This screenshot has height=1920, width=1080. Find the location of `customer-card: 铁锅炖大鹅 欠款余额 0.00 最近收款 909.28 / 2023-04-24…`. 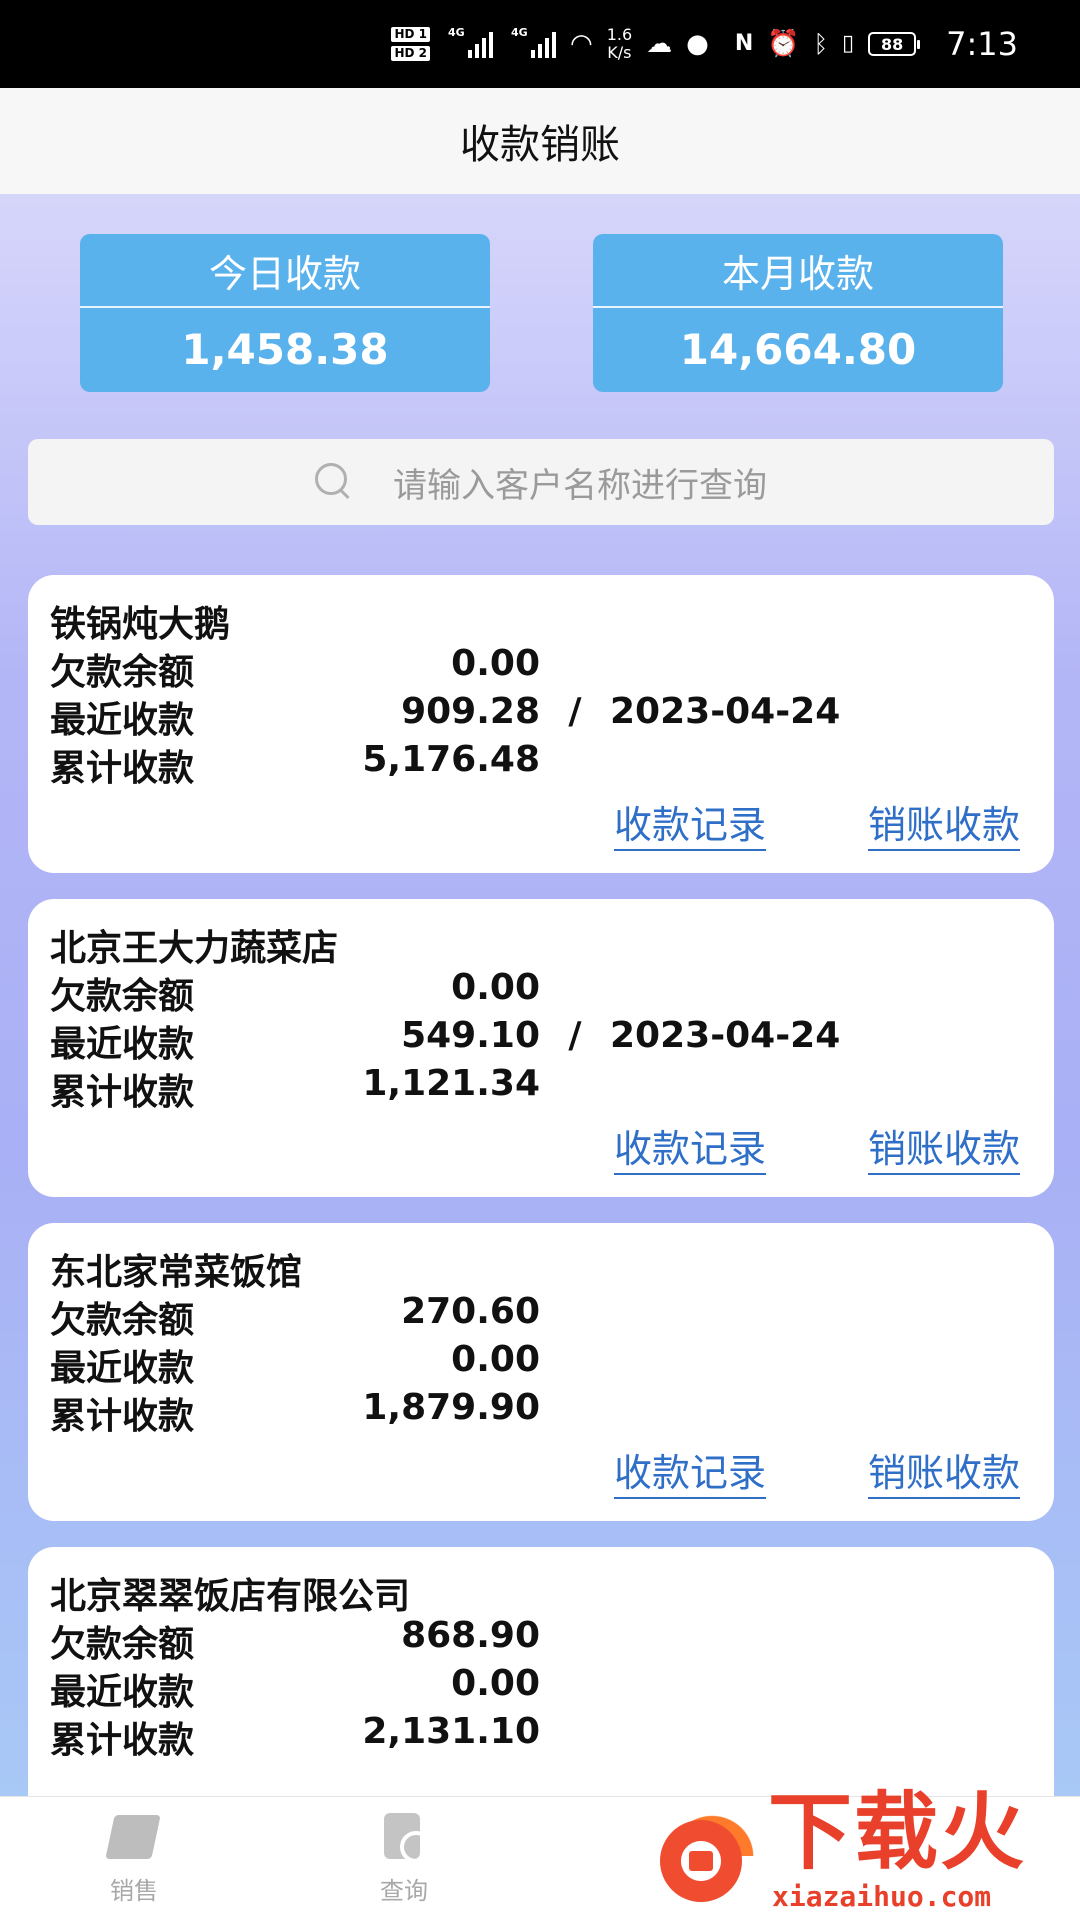

customer-card: 铁锅炖大鹅 欠款余额 0.00 最近收款 909.28 / 2023-04-24… is located at coordinates (541, 724).